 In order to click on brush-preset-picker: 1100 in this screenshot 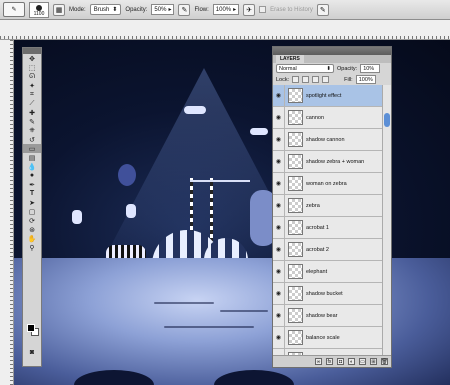, I will do `click(39, 9)`.